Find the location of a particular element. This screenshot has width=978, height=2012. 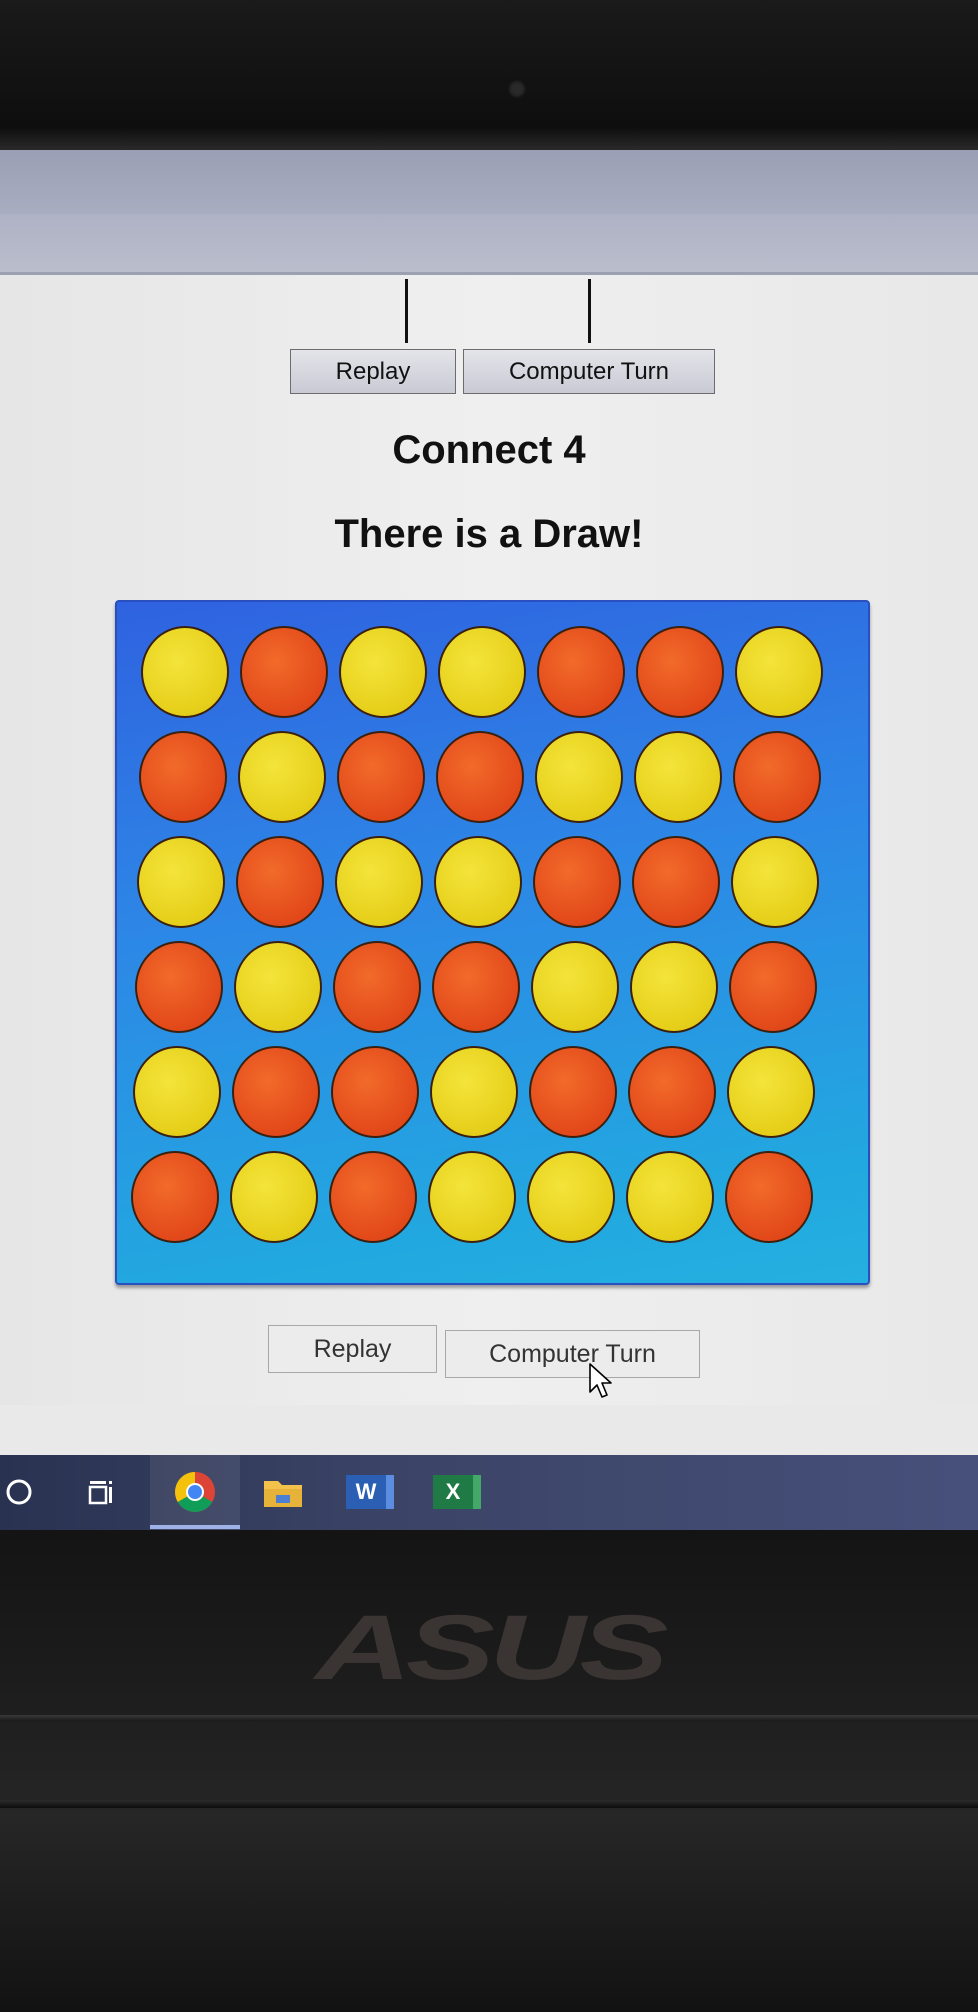

excel-icon: X is located at coordinates (457, 1492).